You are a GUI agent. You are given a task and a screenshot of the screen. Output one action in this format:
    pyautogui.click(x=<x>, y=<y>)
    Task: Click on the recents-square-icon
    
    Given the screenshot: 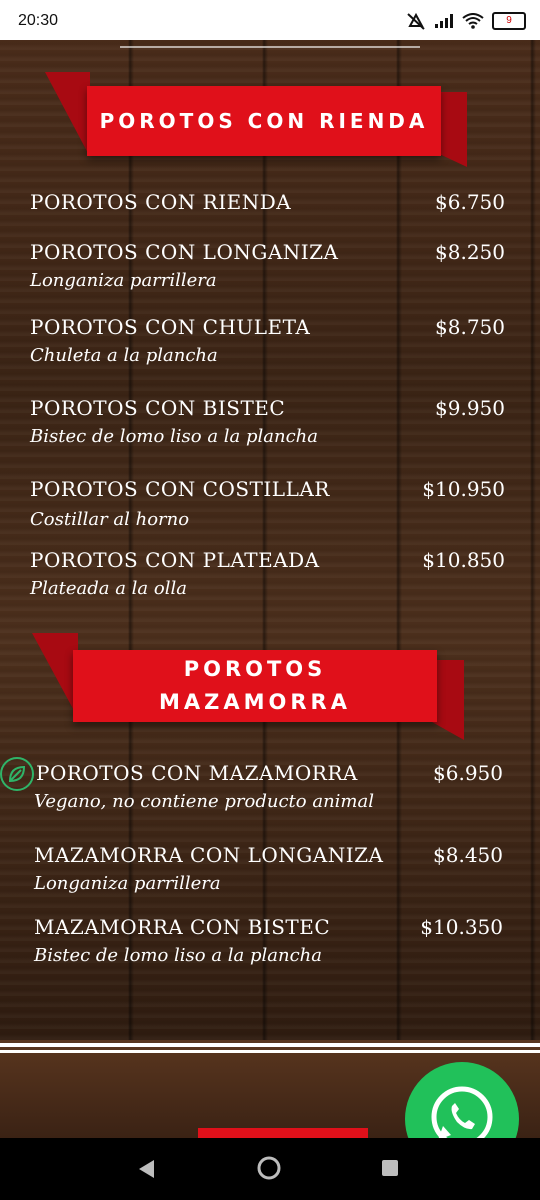 What is the action you would take?
    pyautogui.click(x=390, y=1168)
    